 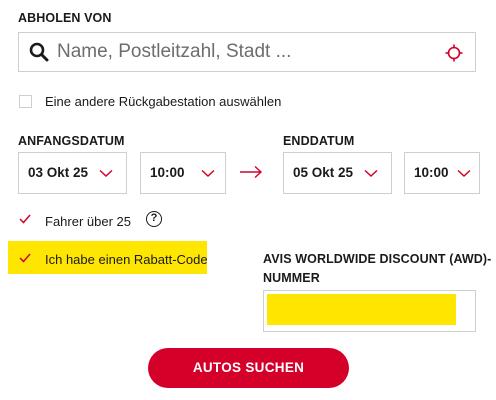 What do you see at coordinates (25, 258) in the screenshot?
I see `discount-code-checkbox` at bounding box center [25, 258].